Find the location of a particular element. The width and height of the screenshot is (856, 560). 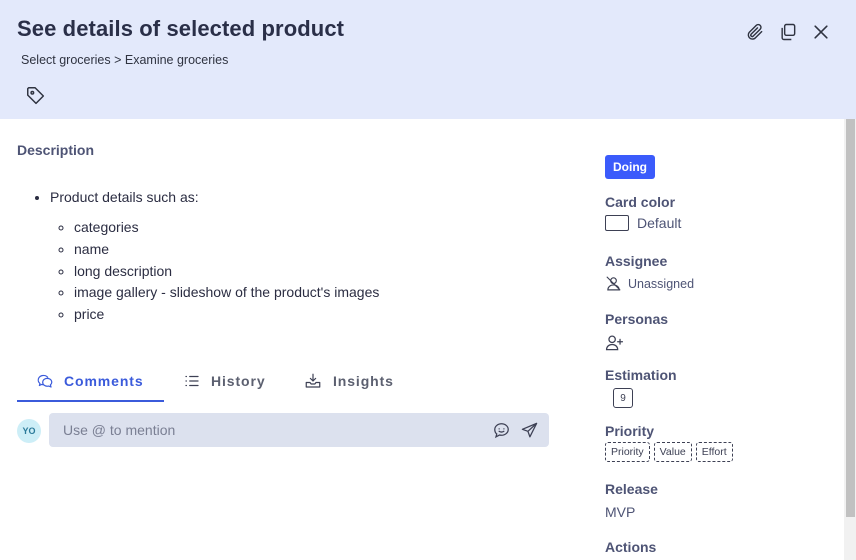

close-icon is located at coordinates (821, 32).